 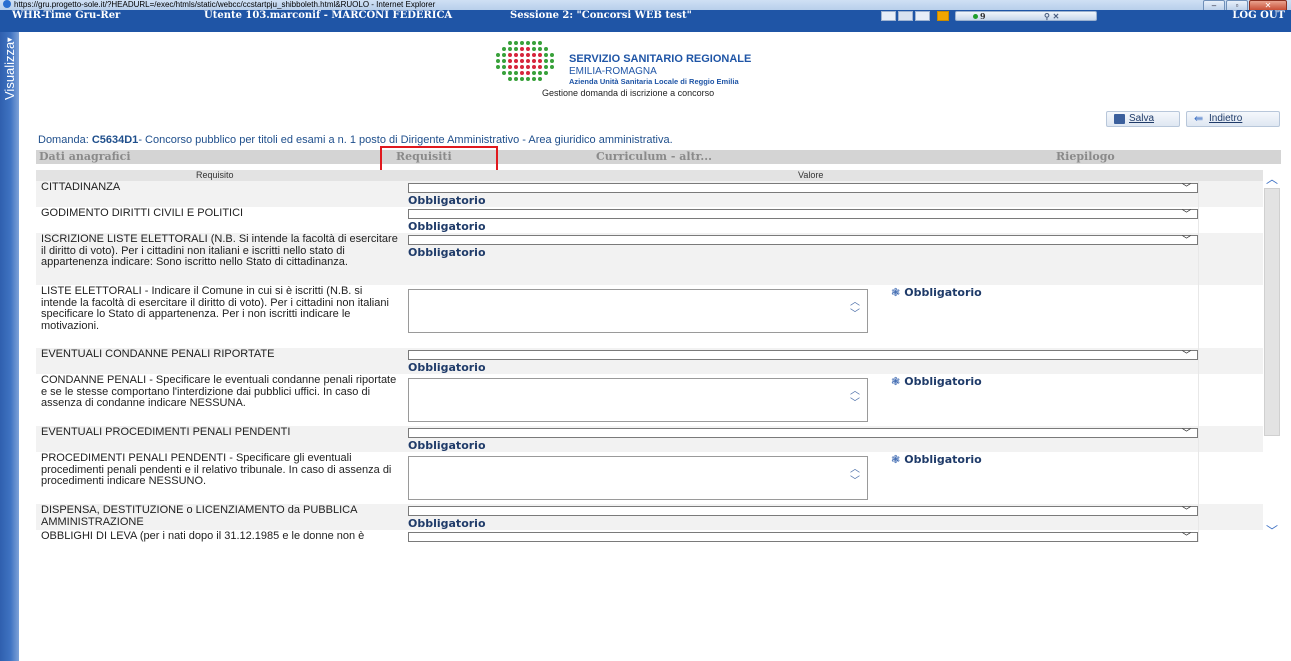 I want to click on scroll-up-icon: ︿, so click(x=1272, y=178).